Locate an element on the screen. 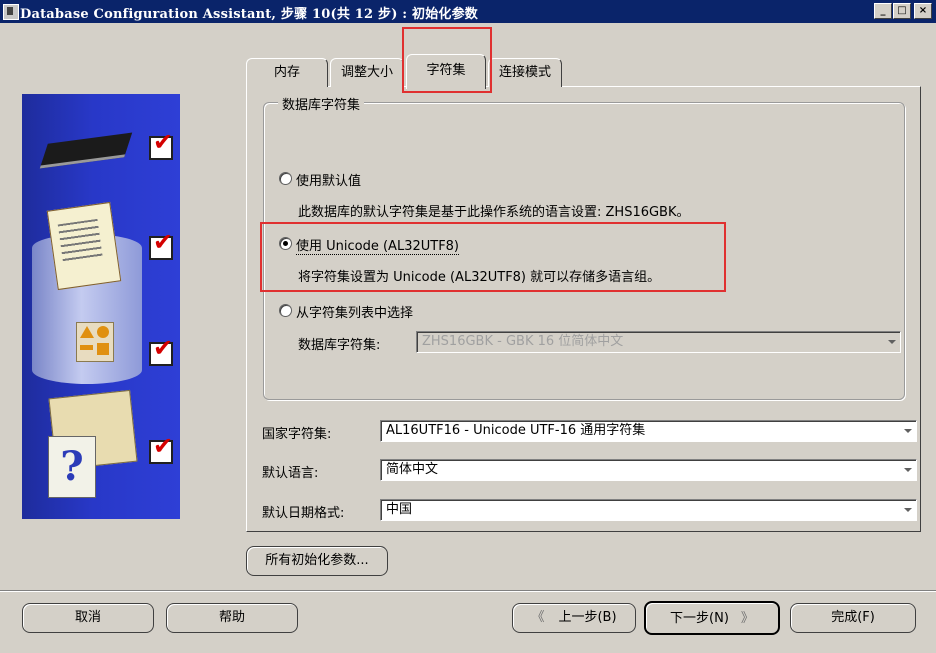 Image resolution: width=936 pixels, height=653 pixels. default-date-format-value: 中国 is located at coordinates (399, 509).